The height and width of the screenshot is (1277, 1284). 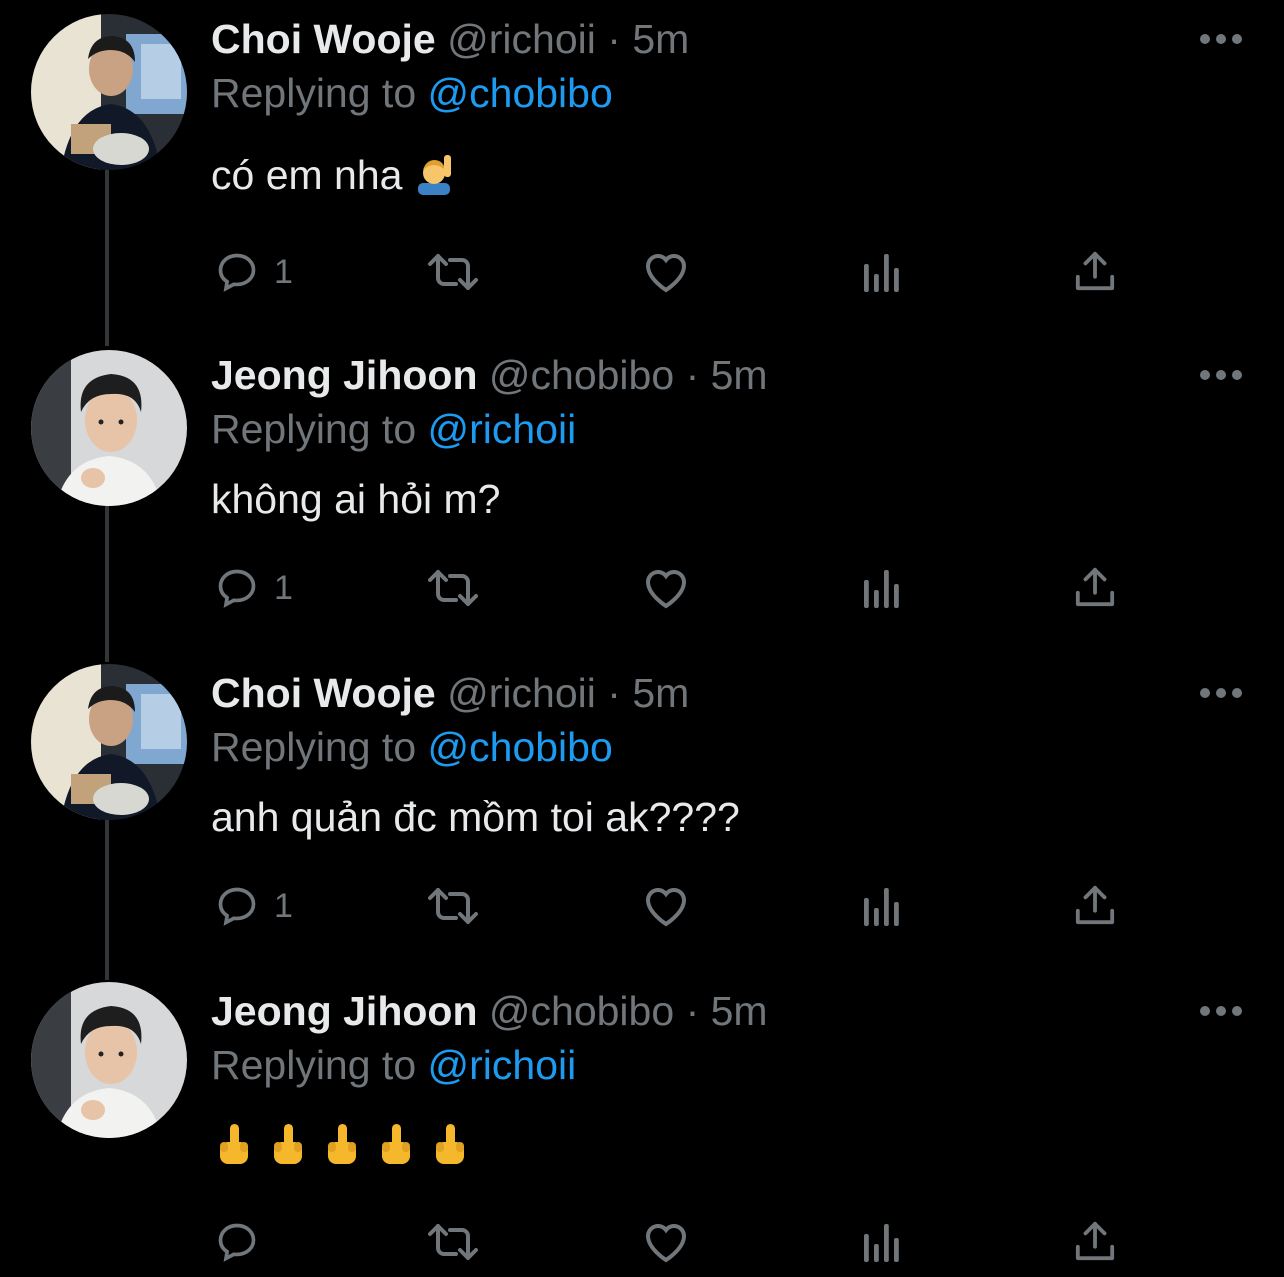 What do you see at coordinates (356, 499) in the screenshot?
I see `tweet-text: không ai hỏi m?` at bounding box center [356, 499].